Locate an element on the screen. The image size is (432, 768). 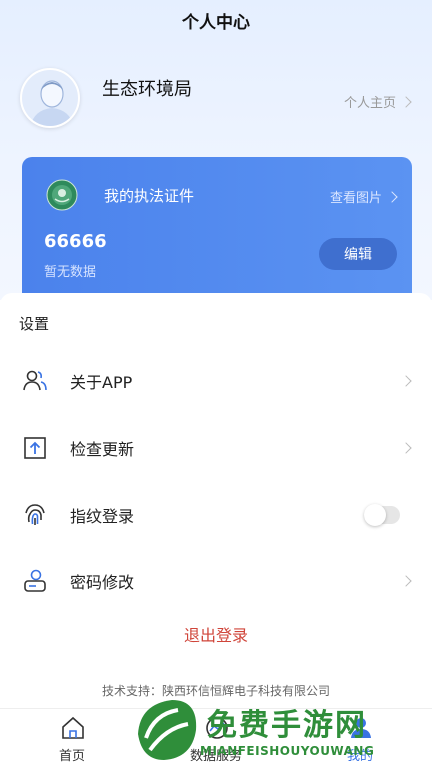
view-picture-link: 查看图片 is located at coordinates (363, 196).